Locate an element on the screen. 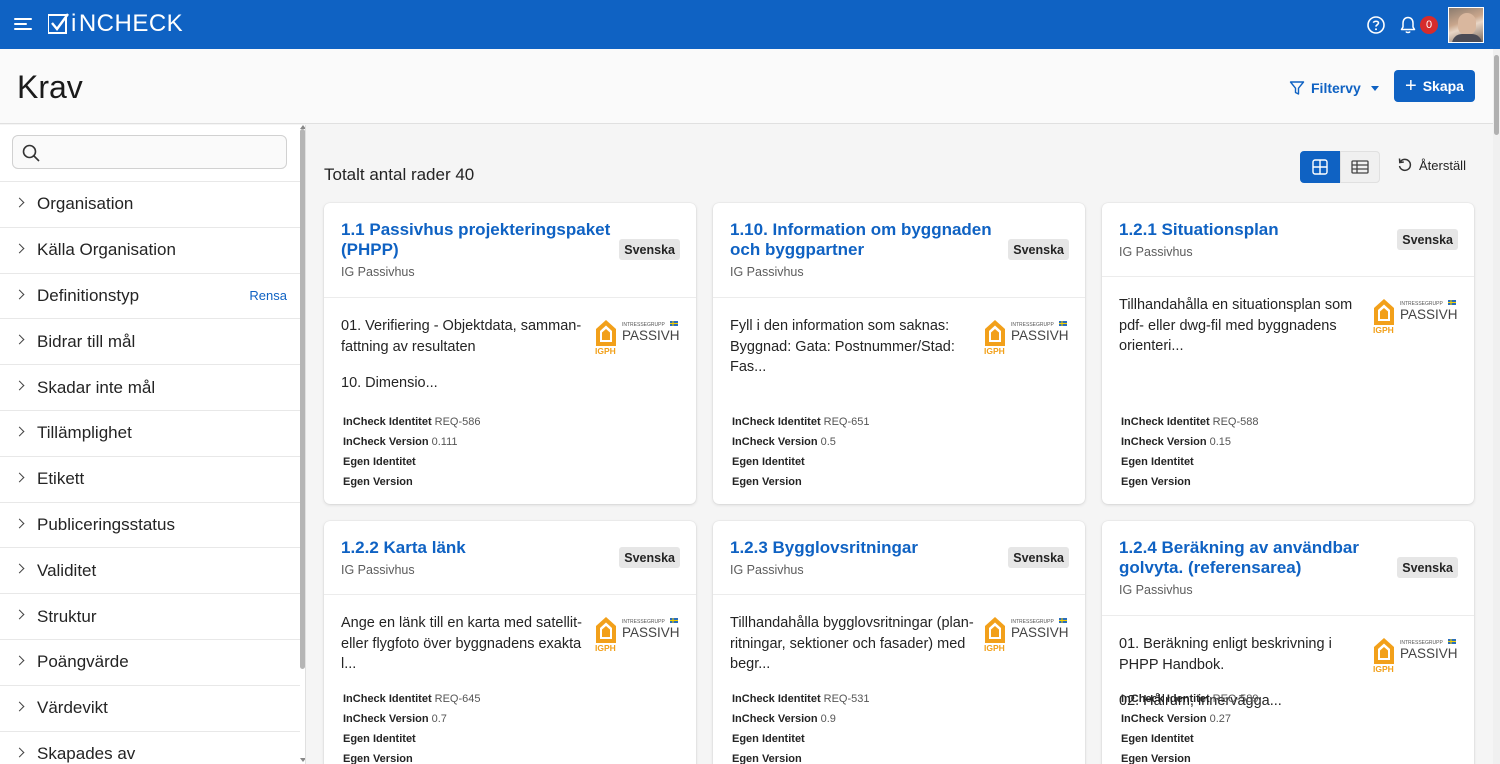  filter-item-label: Struktur is located at coordinates (67, 616).